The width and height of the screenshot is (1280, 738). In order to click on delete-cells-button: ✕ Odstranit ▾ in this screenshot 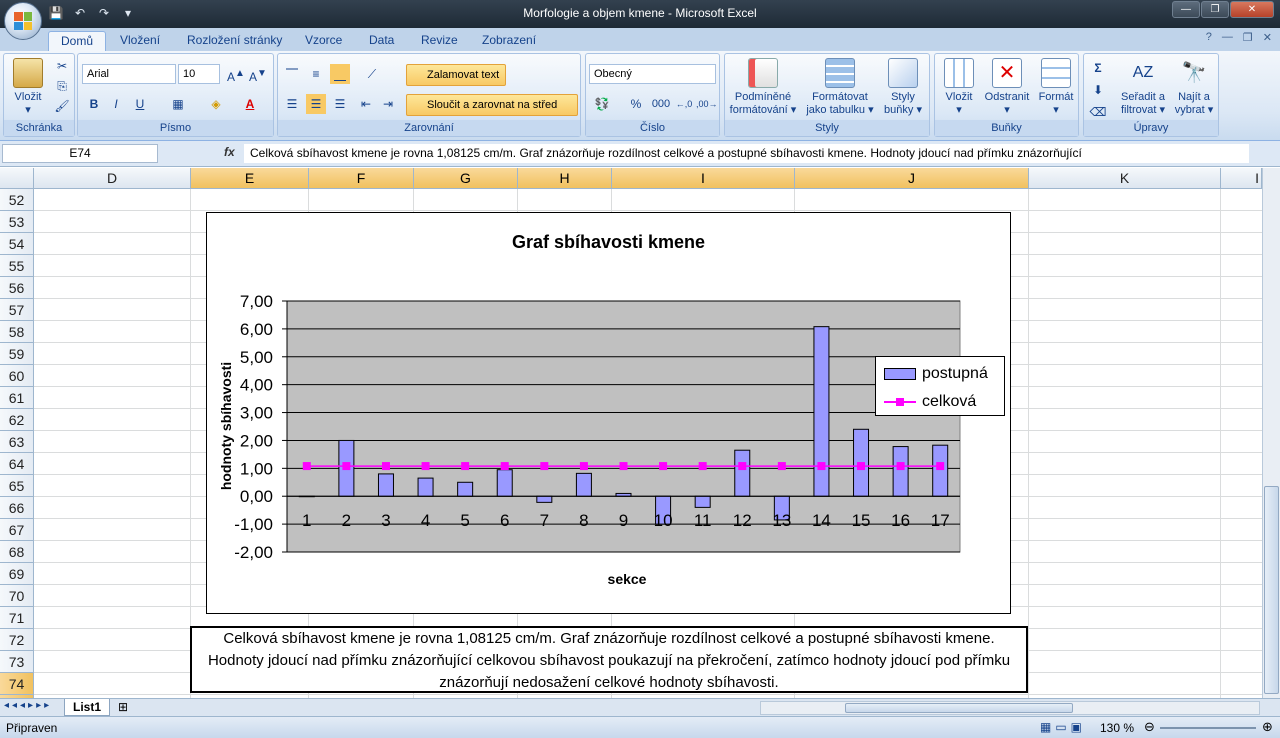, I will do `click(1007, 87)`.